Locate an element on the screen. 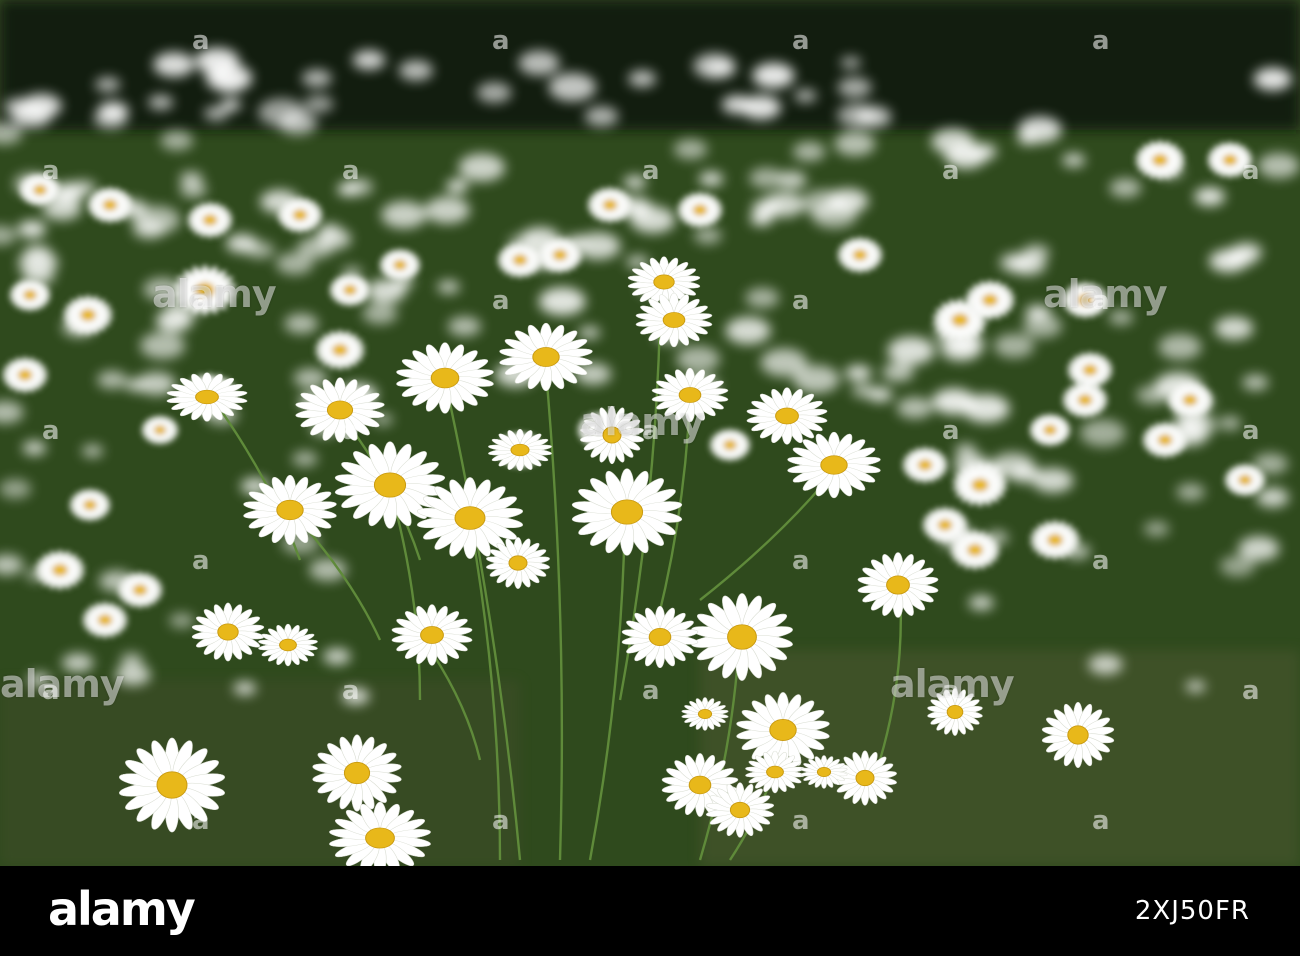 This screenshot has width=1300, height=956. footer-logo: alamy is located at coordinates (122, 909).